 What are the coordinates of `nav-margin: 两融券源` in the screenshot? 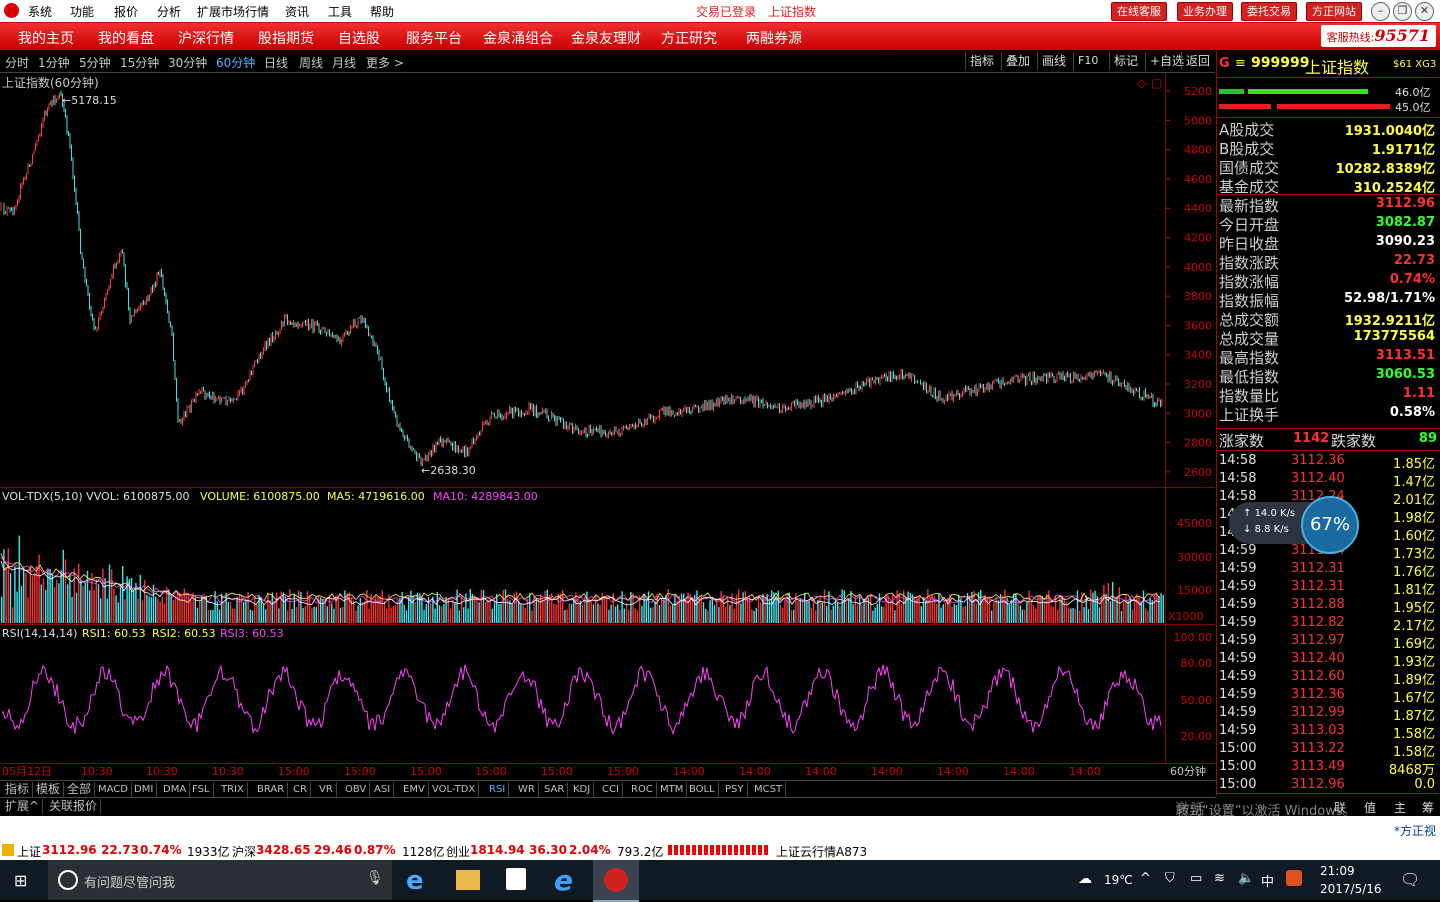 It's located at (774, 38).